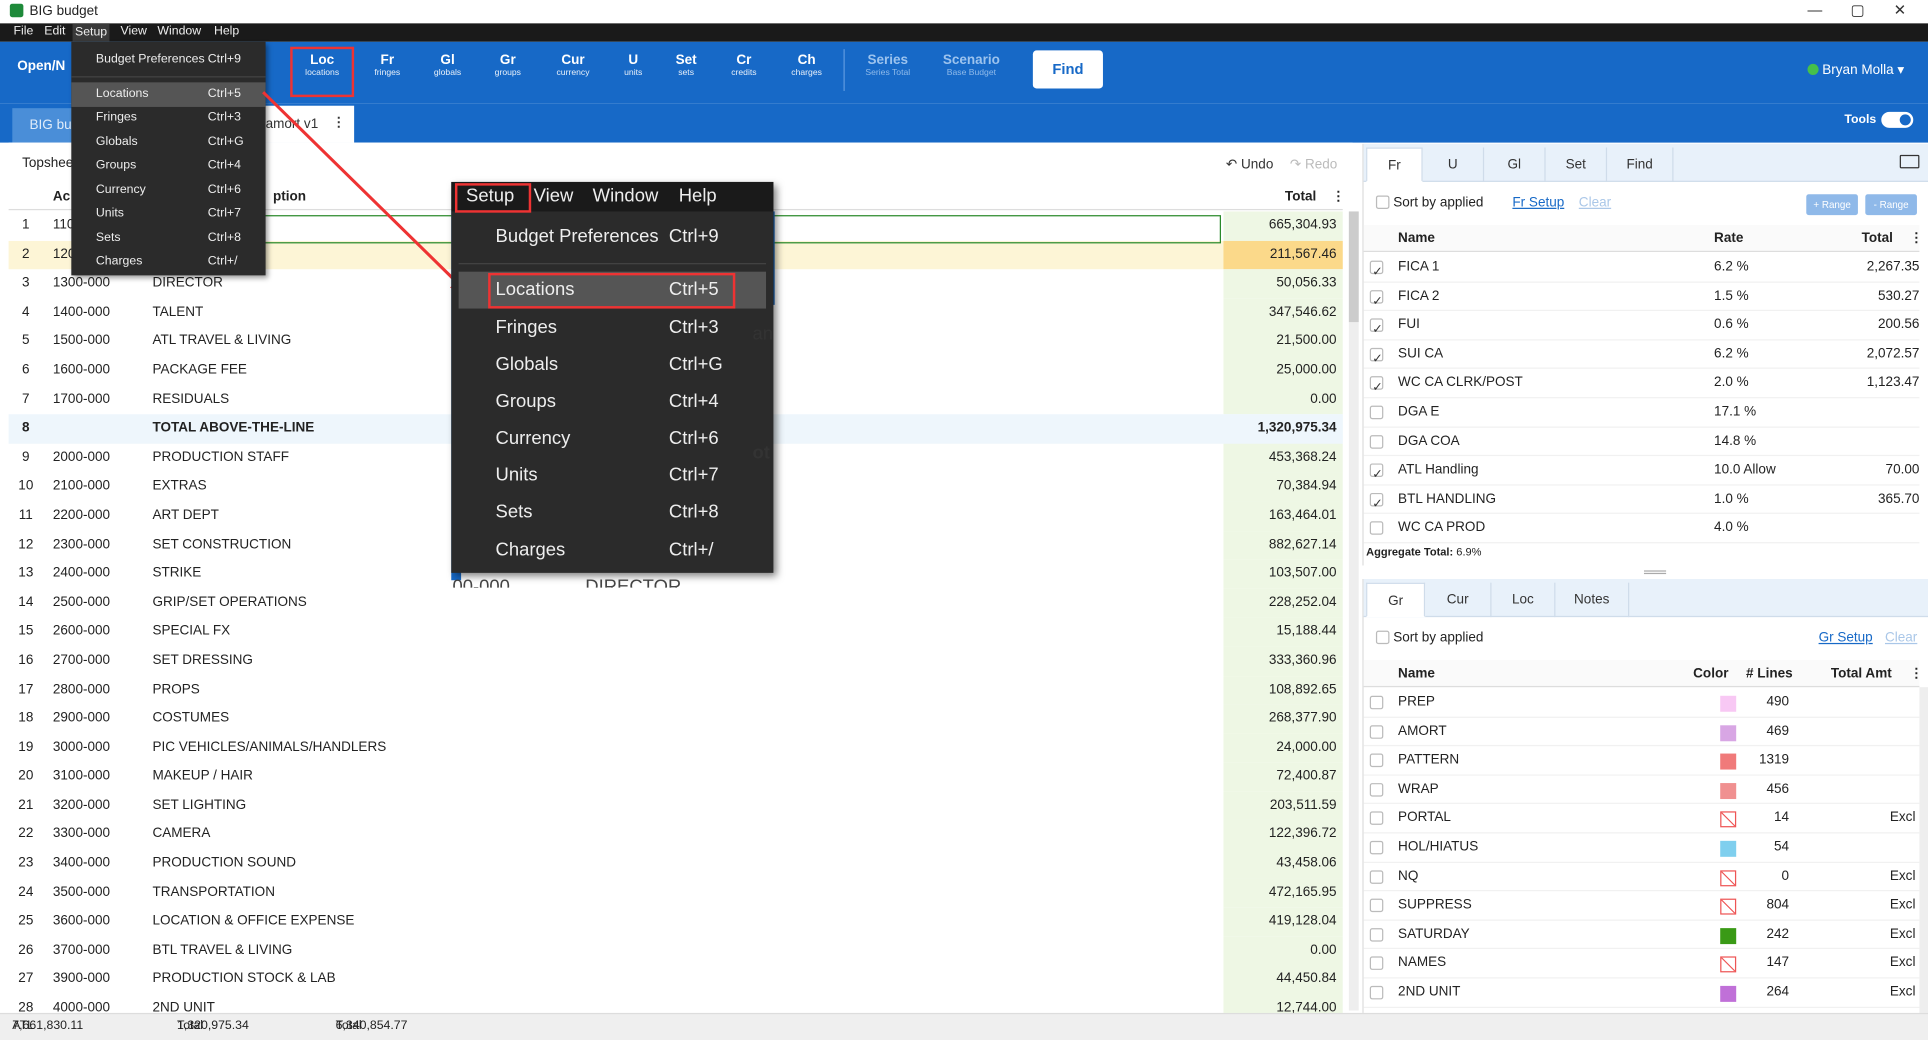  I want to click on row-description: TALENT, so click(177, 312).